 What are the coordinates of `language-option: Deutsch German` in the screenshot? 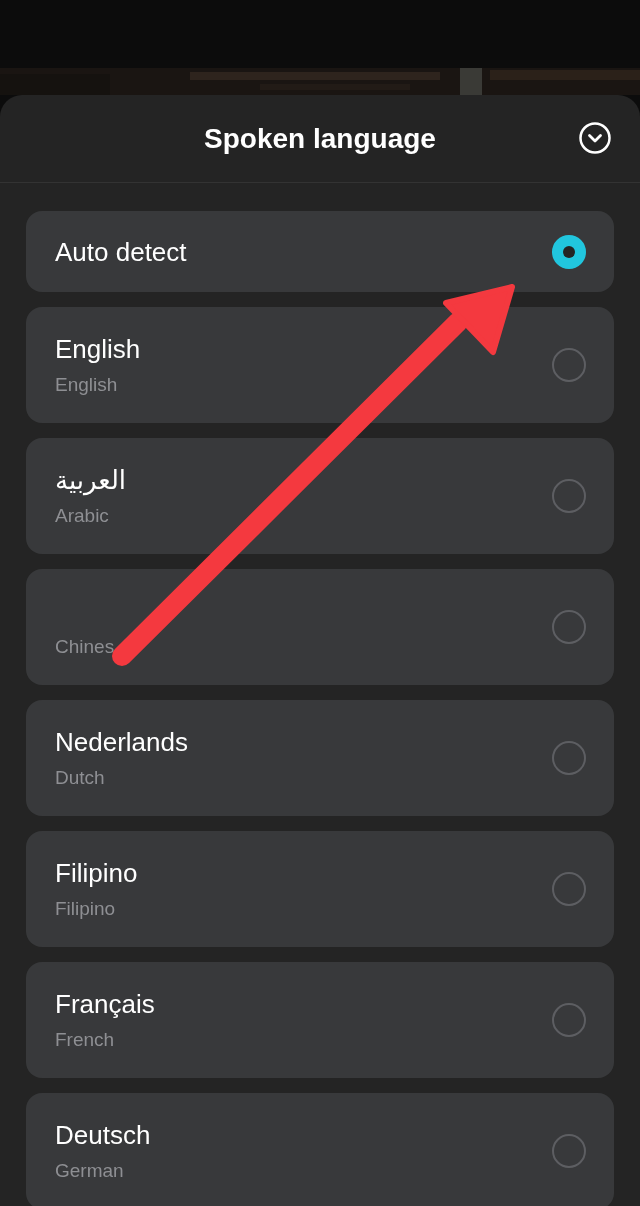 It's located at (320, 1149).